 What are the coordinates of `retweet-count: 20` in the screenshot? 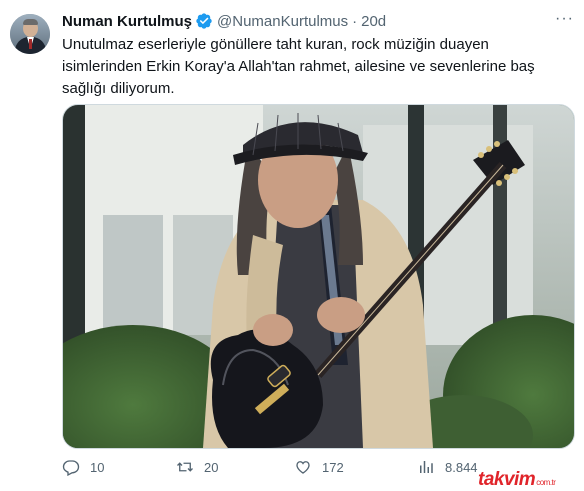 It's located at (211, 467).